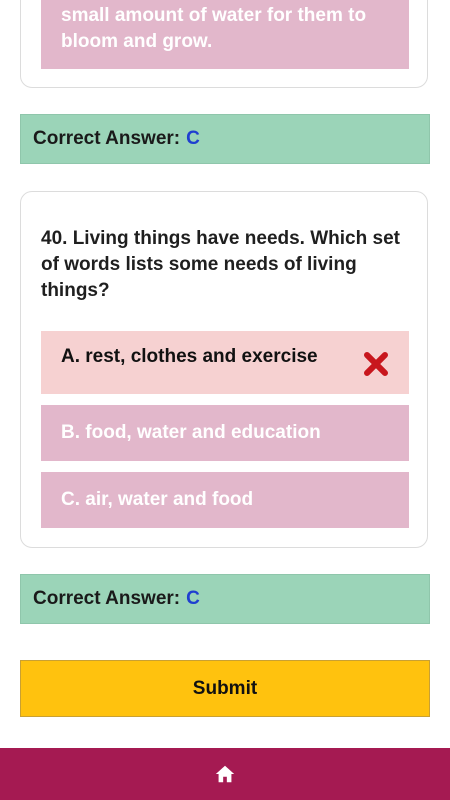  I want to click on home-button, so click(225, 774).